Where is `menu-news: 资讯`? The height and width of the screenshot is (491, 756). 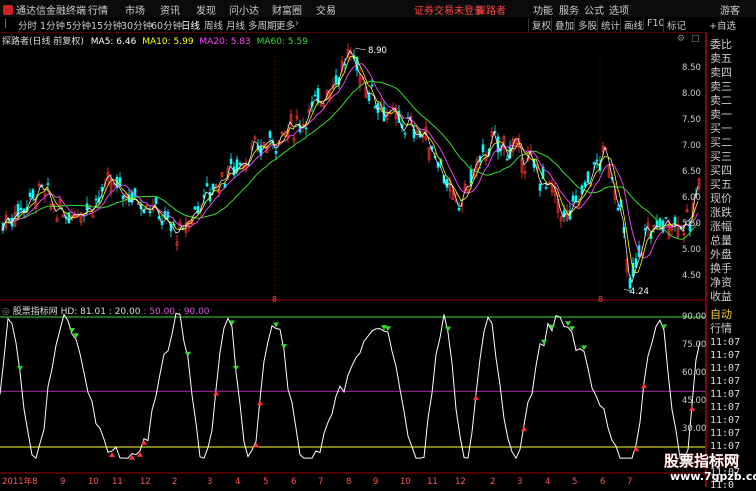 menu-news: 资讯 is located at coordinates (170, 9).